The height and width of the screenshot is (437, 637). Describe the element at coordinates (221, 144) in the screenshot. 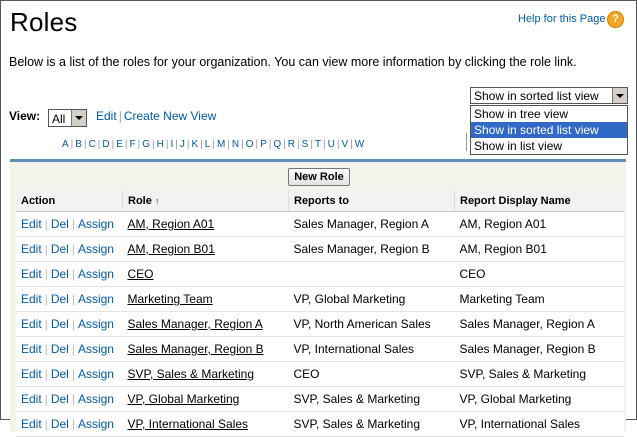

I see `alpha-filter-m: M` at that location.